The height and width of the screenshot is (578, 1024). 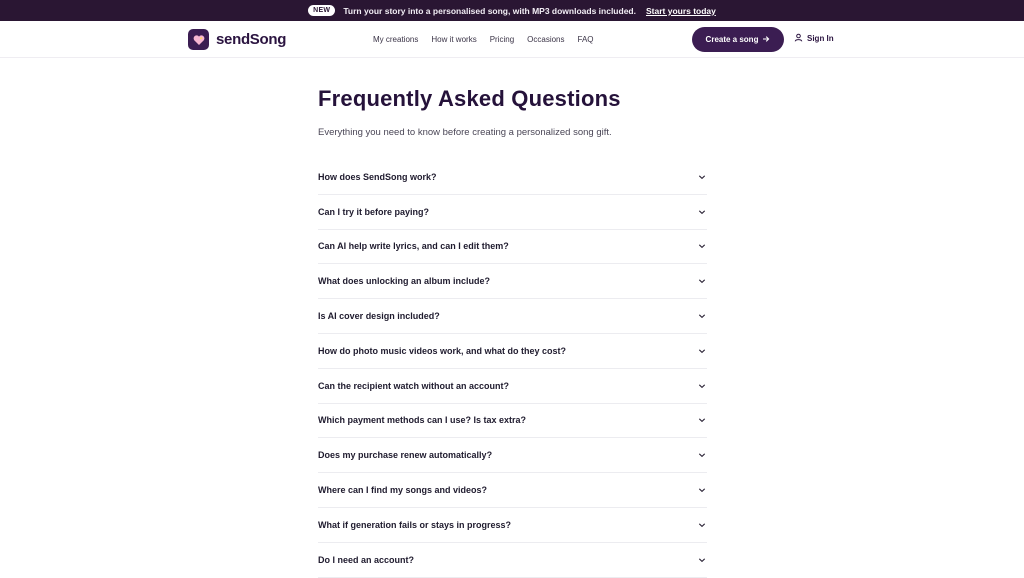 What do you see at coordinates (322, 10) in the screenshot?
I see `new-badge: NEW` at bounding box center [322, 10].